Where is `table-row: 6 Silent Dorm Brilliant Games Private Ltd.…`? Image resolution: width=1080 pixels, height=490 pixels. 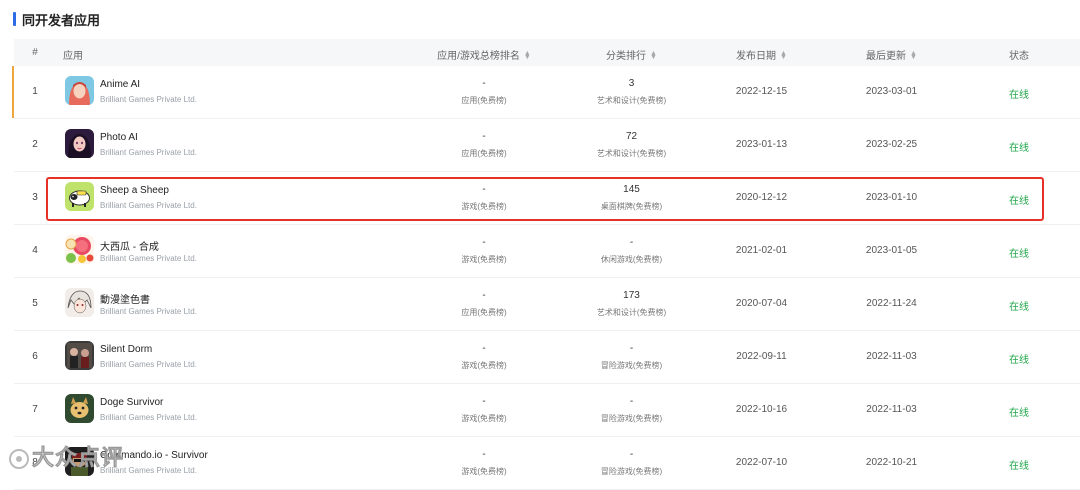
table-row: 6 Silent Dorm Brilliant Games Private Ltd.… is located at coordinates (547, 357).